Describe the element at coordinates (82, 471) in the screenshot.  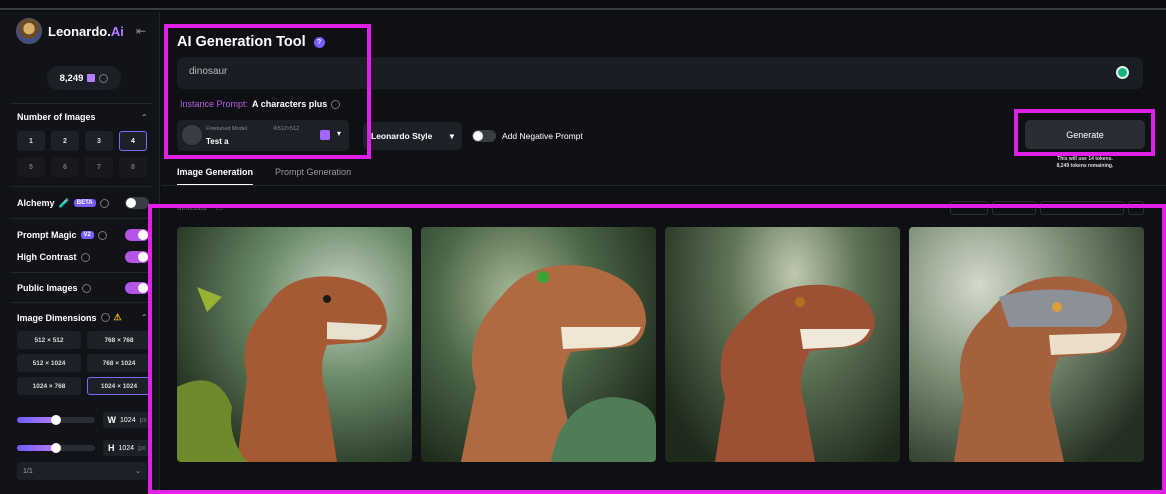
I see `aspect-ratio-select: 1/1 ⌄` at that location.